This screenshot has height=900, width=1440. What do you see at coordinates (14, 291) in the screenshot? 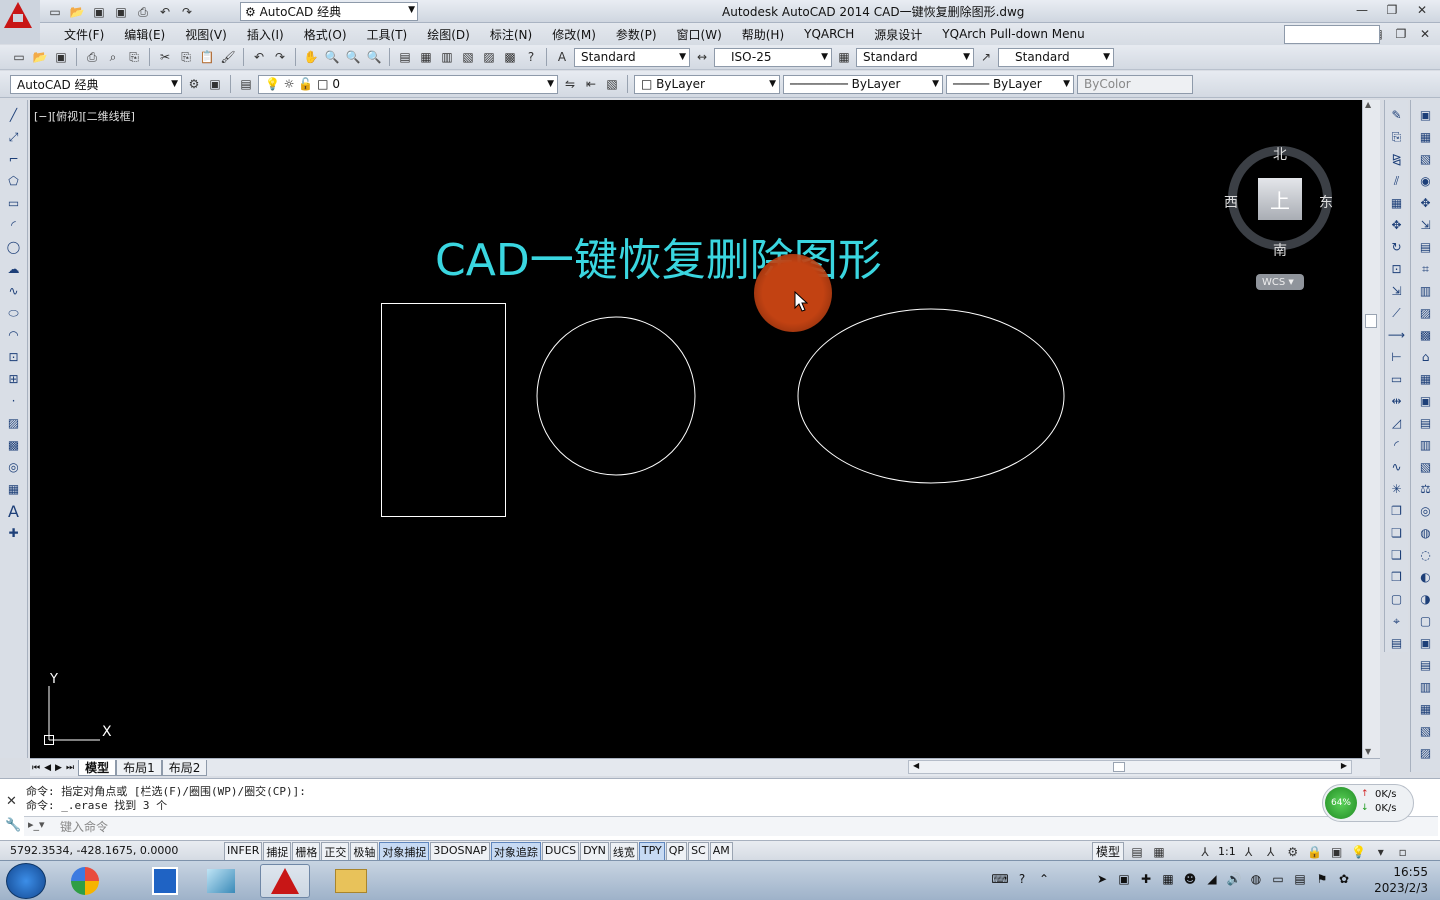
I see `spline-icon: ∿` at bounding box center [14, 291].